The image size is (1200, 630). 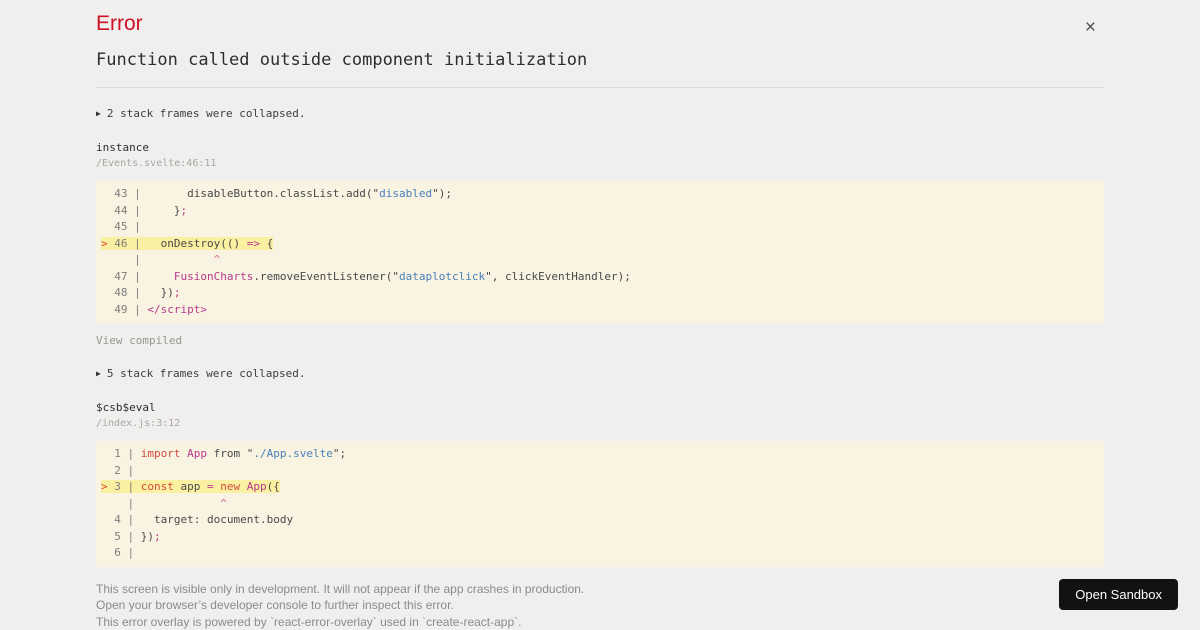 What do you see at coordinates (131, 536) in the screenshot?
I see `code-line: 5 | });` at bounding box center [131, 536].